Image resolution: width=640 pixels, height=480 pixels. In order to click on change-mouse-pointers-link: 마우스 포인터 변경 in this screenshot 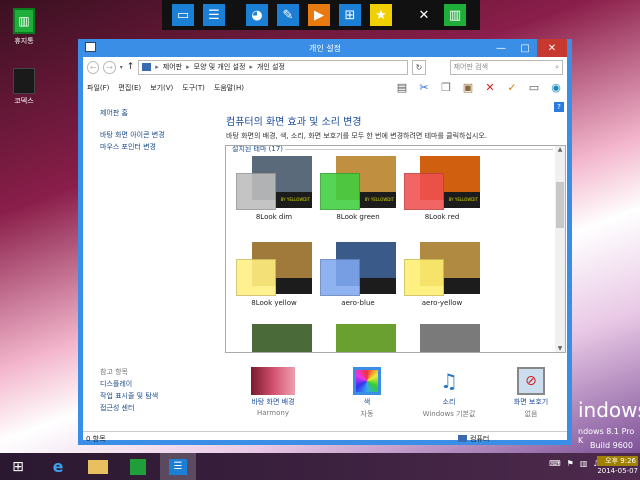, I will do `click(155, 147)`.